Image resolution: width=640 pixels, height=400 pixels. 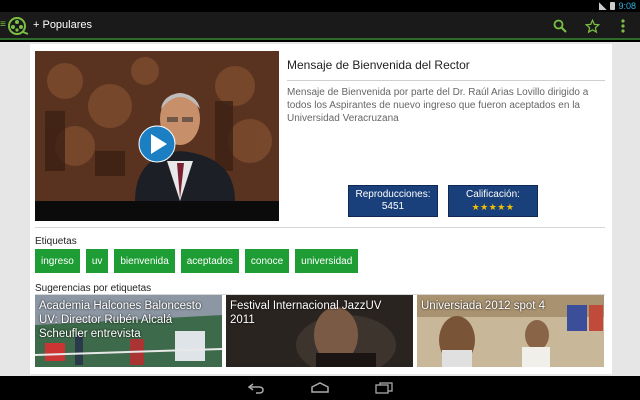 I want to click on title-divider, so click(x=446, y=80).